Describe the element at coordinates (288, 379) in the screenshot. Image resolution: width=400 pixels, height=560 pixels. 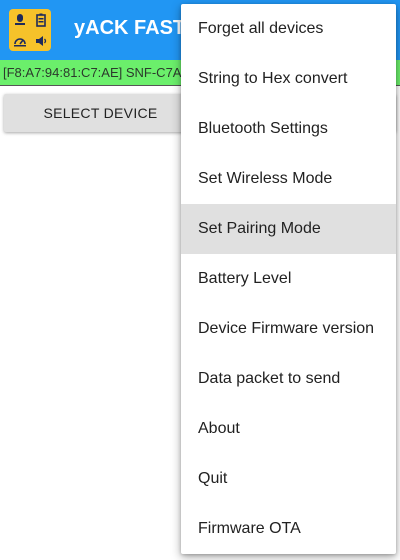
I see `menu-item-data-packet: Data packet to send` at that location.